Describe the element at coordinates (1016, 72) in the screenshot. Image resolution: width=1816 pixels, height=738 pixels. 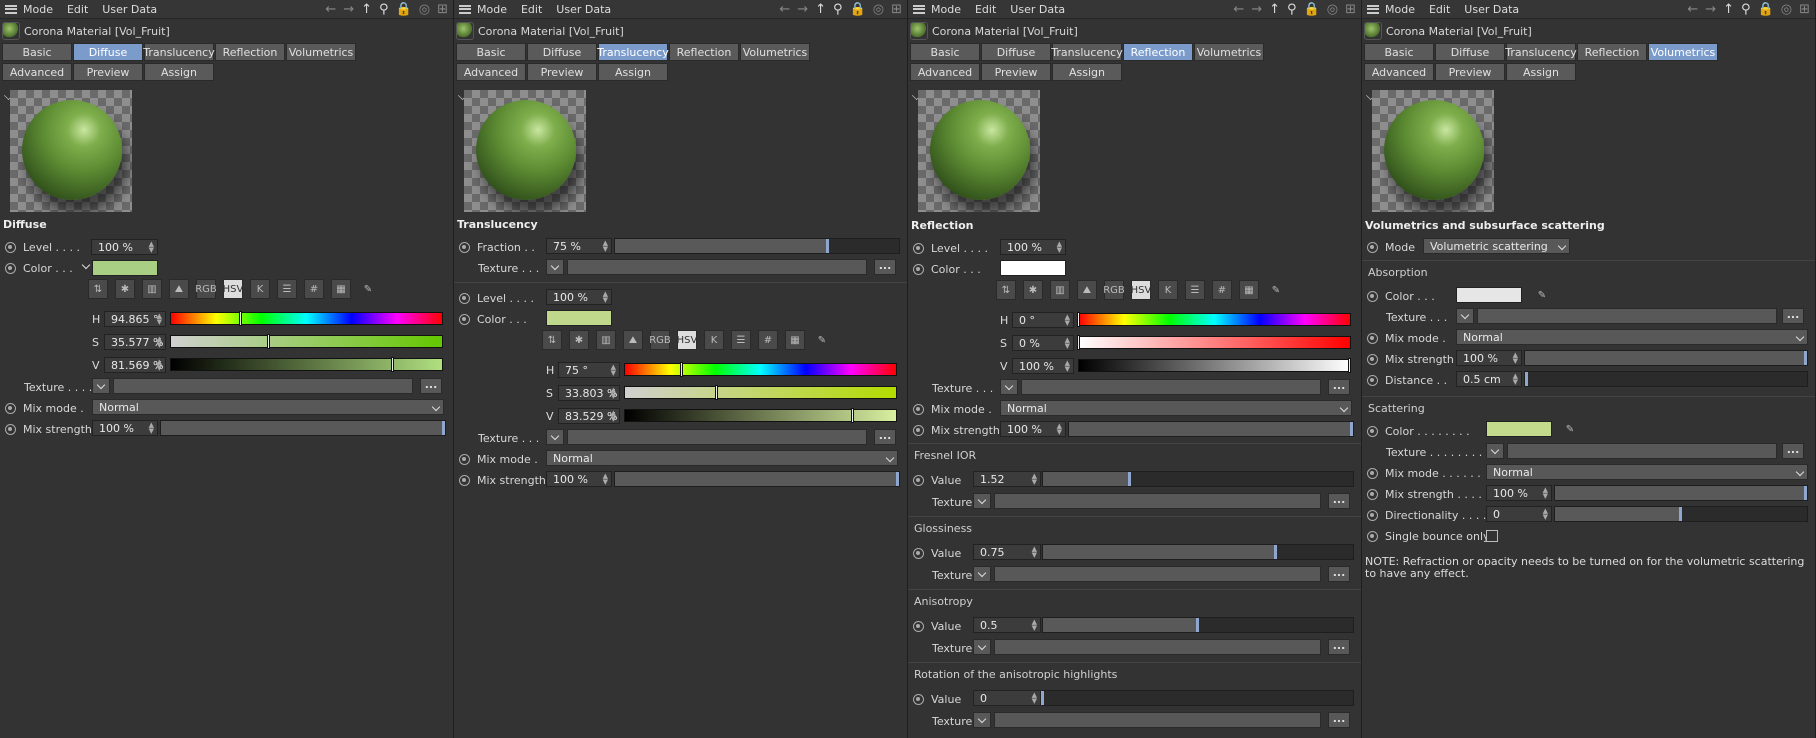
I see `tab-preview: Preview` at that location.